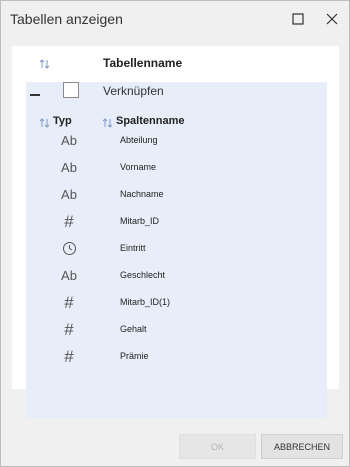 The width and height of the screenshot is (350, 467). I want to click on close-icon, so click(332, 19).